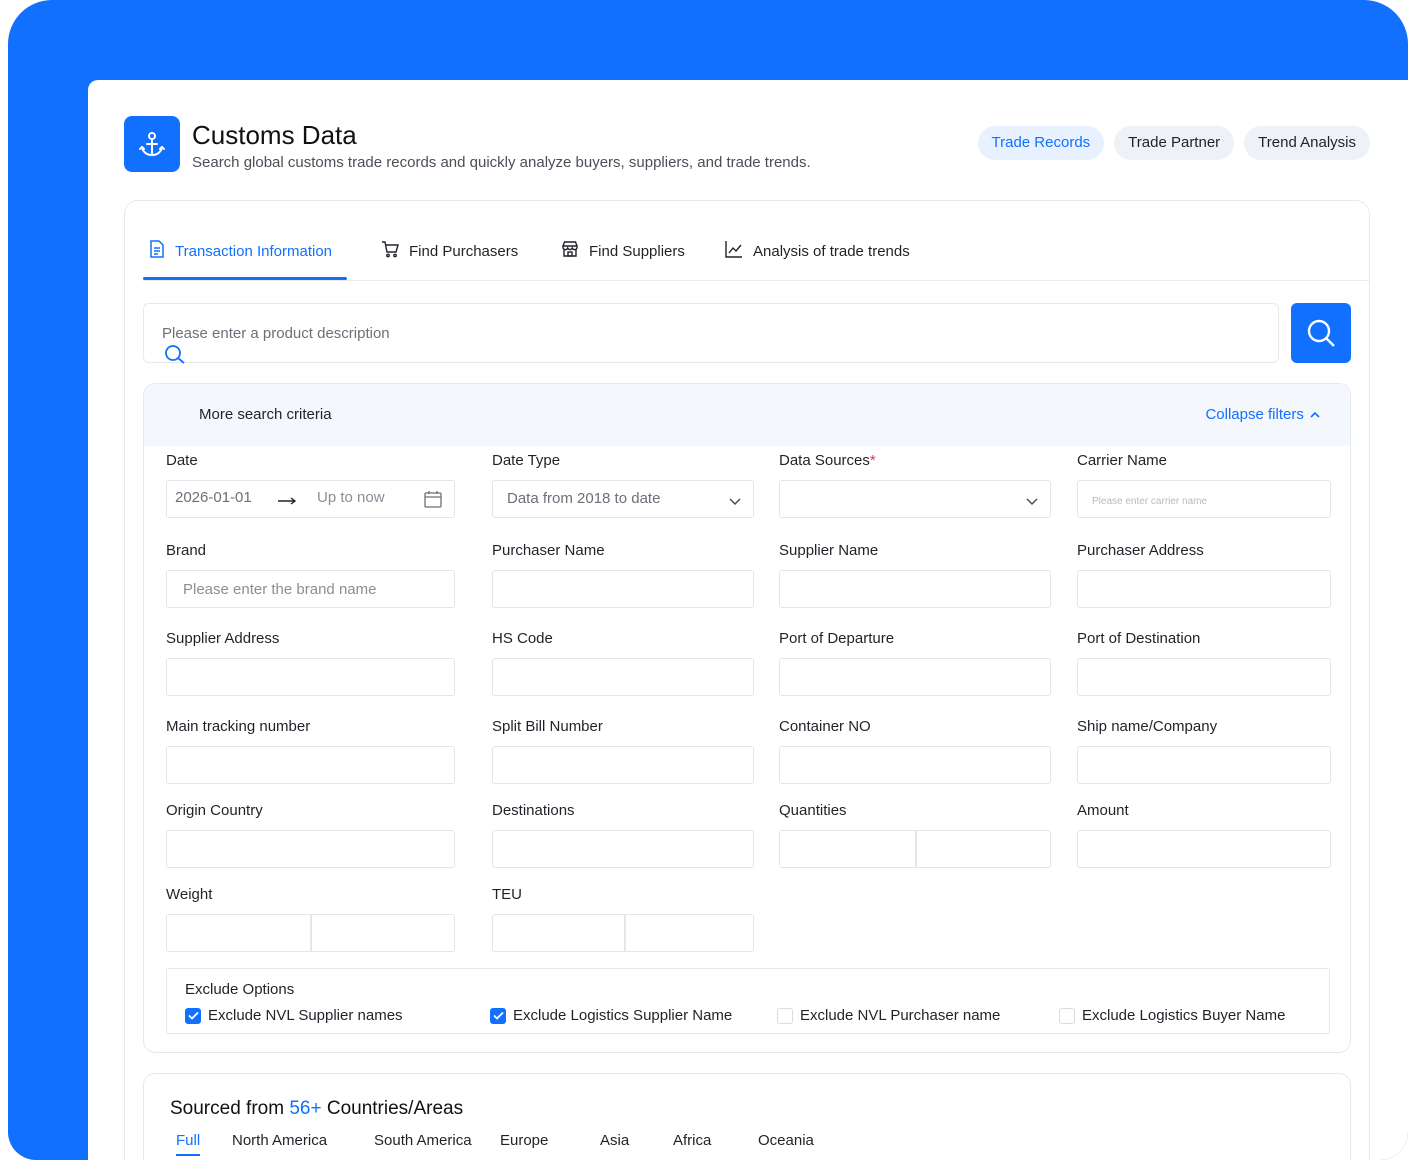 The image size is (1416, 1176). Describe the element at coordinates (524, 1140) in the screenshot. I see `region-tab-europe: Europe` at that location.